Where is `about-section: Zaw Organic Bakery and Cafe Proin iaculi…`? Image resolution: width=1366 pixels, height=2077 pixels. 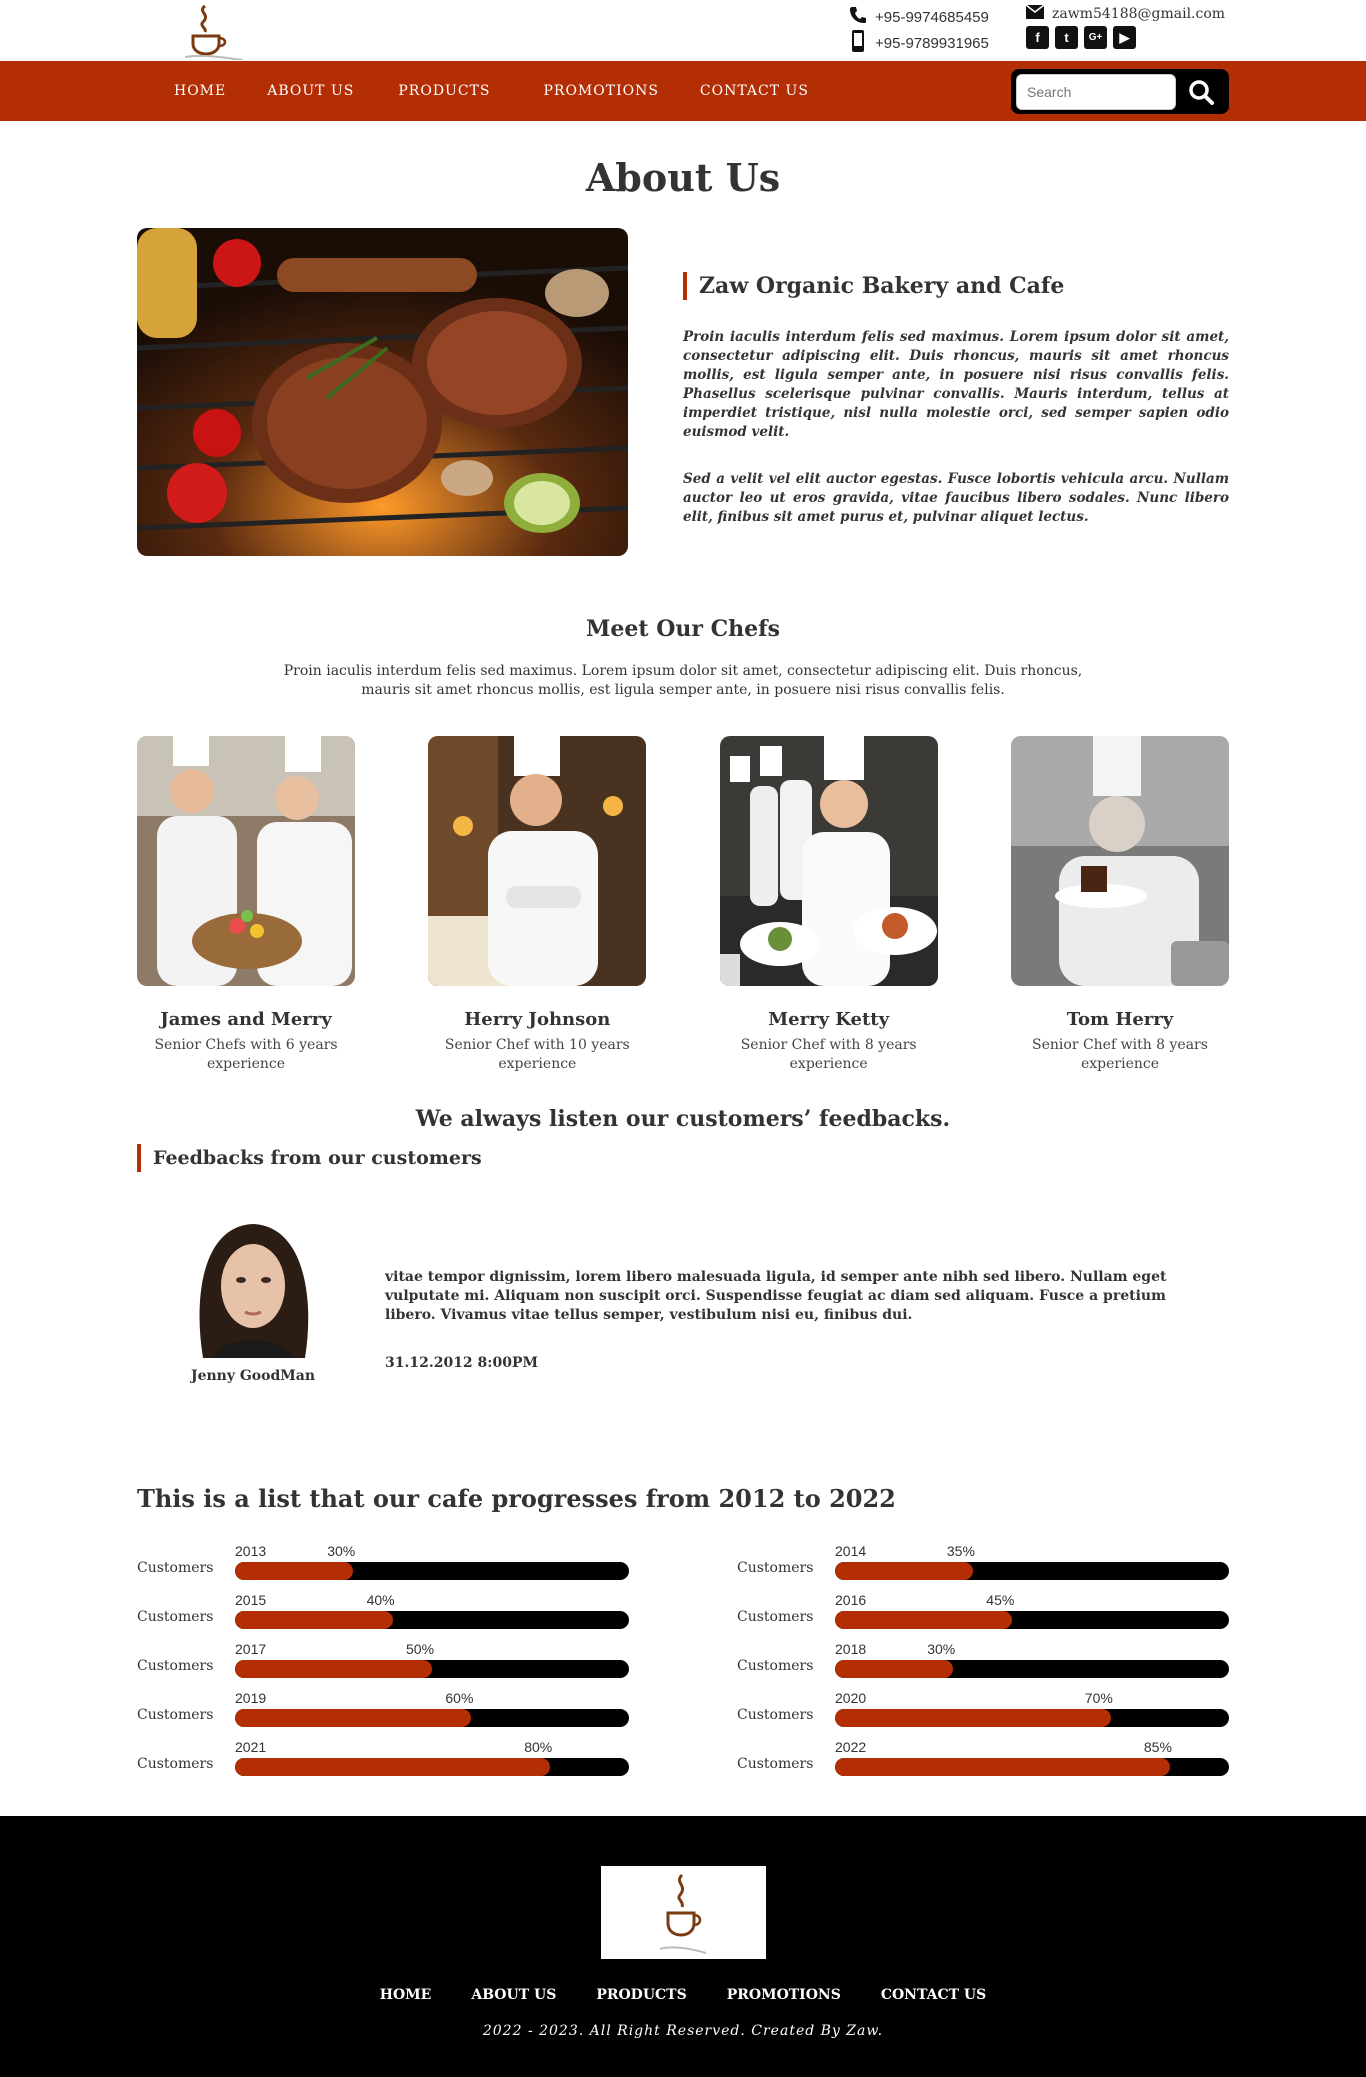 about-section: Zaw Organic Bakery and Cafe Proin iaculi… is located at coordinates (683, 392).